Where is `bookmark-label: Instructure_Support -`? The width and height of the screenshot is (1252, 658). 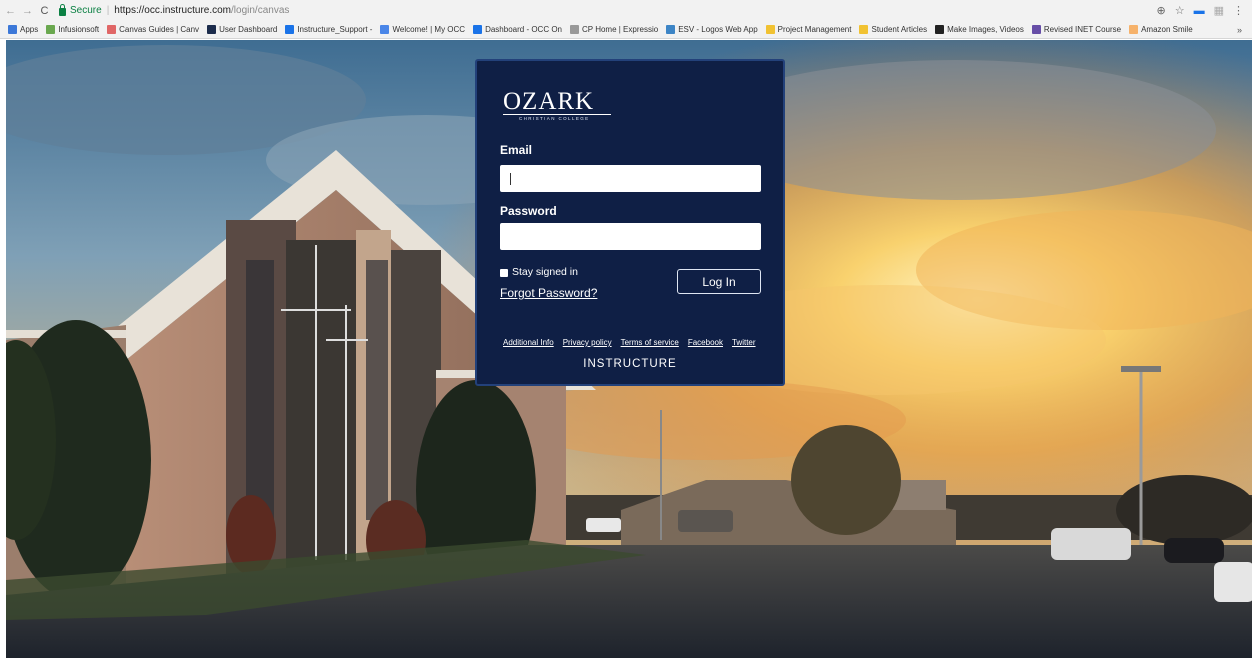 bookmark-label: Instructure_Support - is located at coordinates (335, 29).